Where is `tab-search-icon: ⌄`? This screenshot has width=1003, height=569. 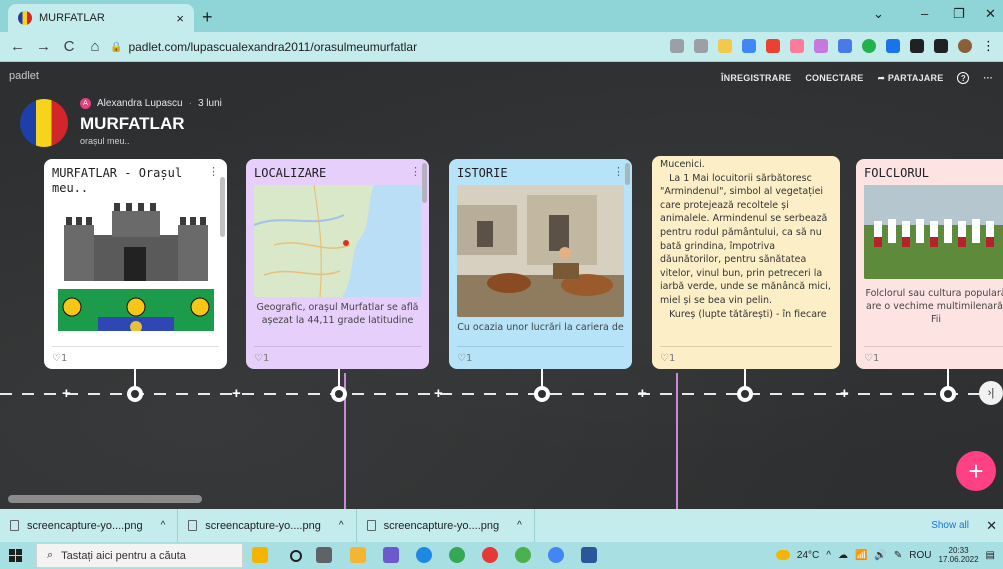
tab-search-icon: ⌄ is located at coordinates (878, 14).